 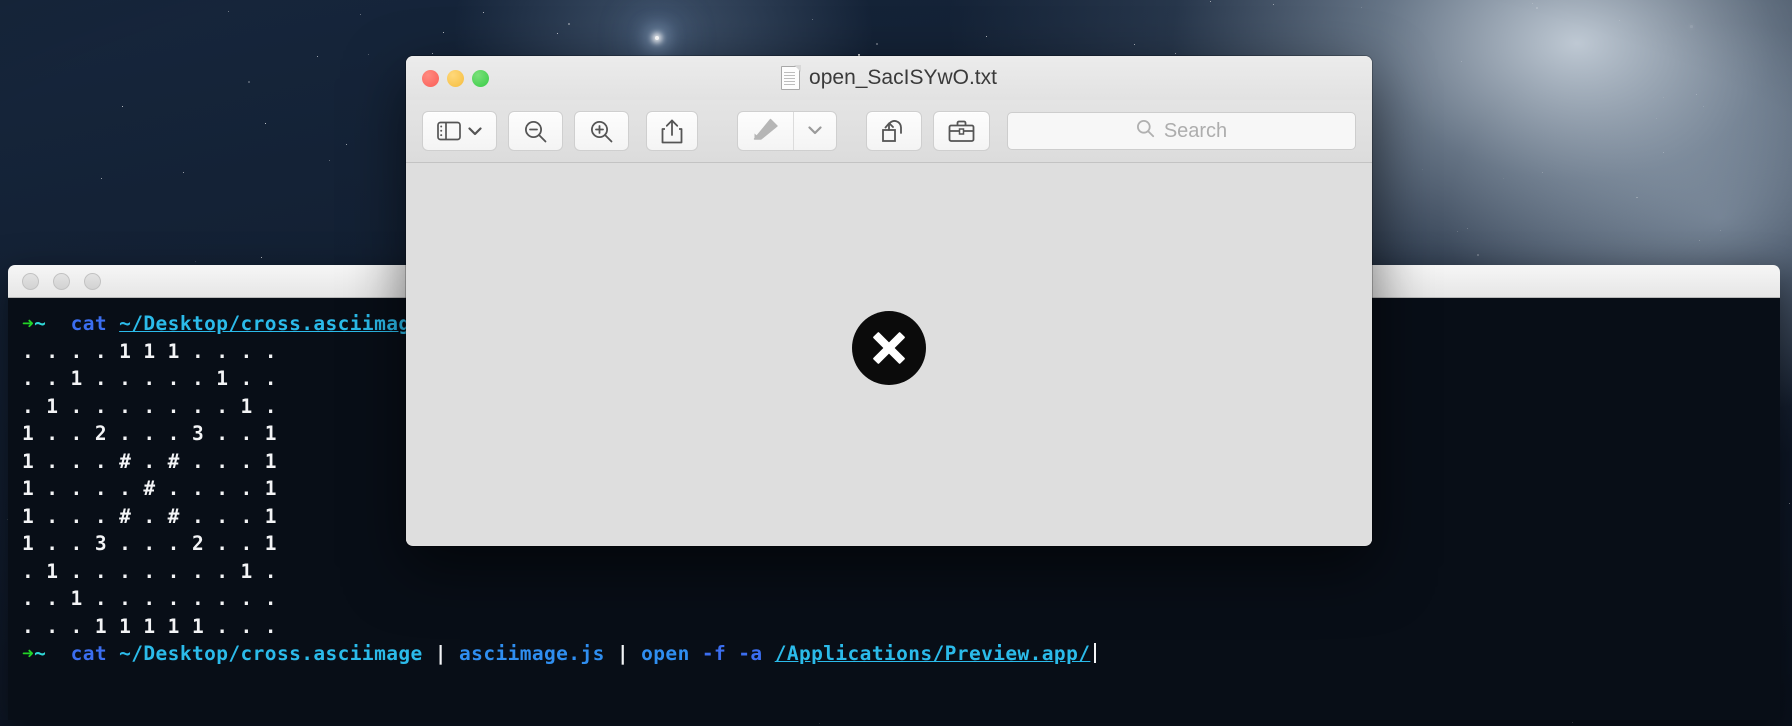 I want to click on briefcase-icon, so click(x=961, y=131).